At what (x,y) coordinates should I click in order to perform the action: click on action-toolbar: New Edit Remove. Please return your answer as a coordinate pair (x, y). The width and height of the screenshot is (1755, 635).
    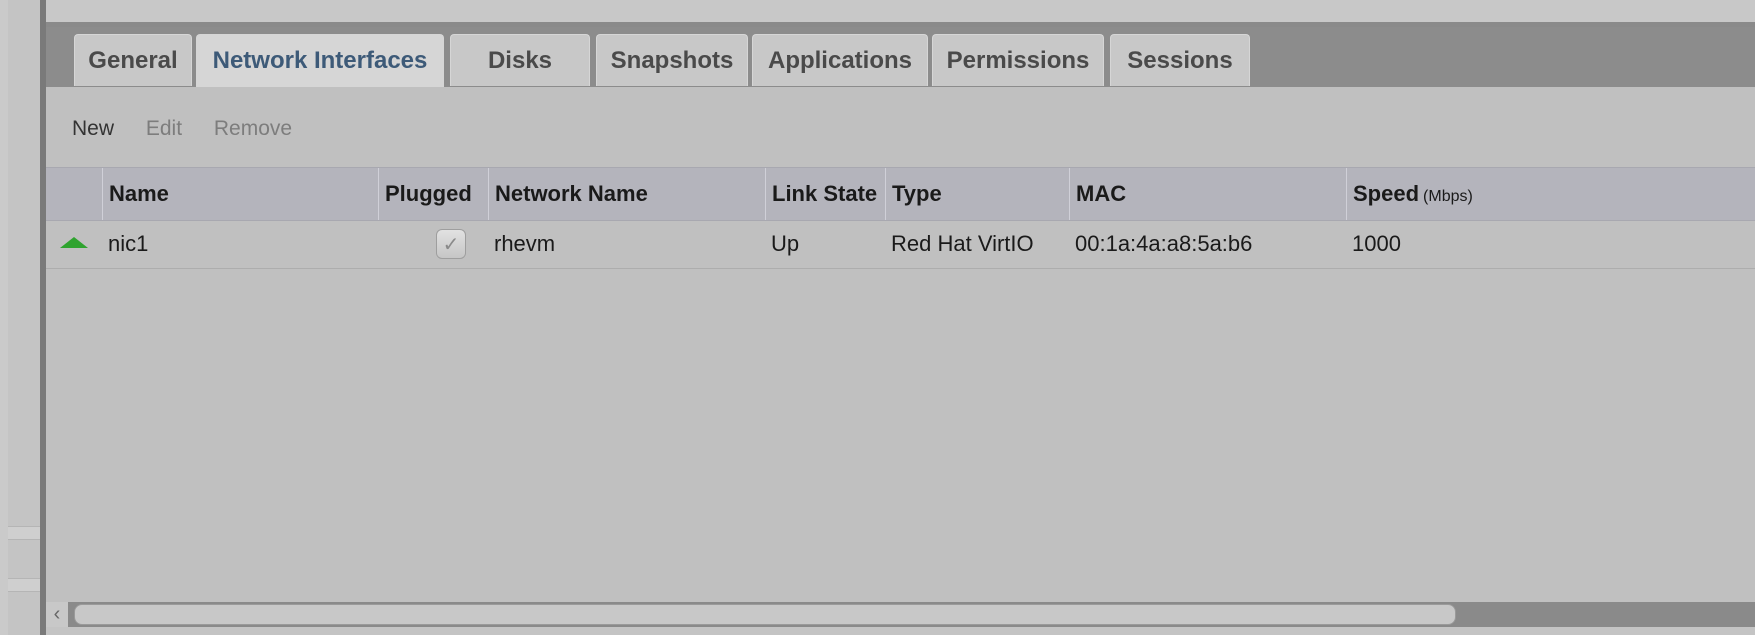
    Looking at the image, I should click on (195, 129).